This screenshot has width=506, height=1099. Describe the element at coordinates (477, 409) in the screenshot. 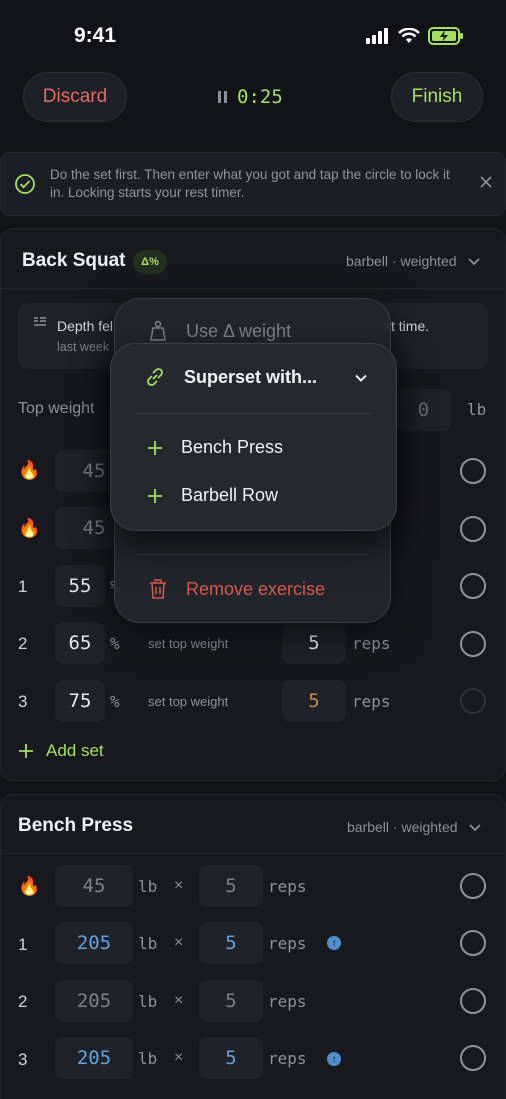

I see `top-weight-unit: lb` at that location.